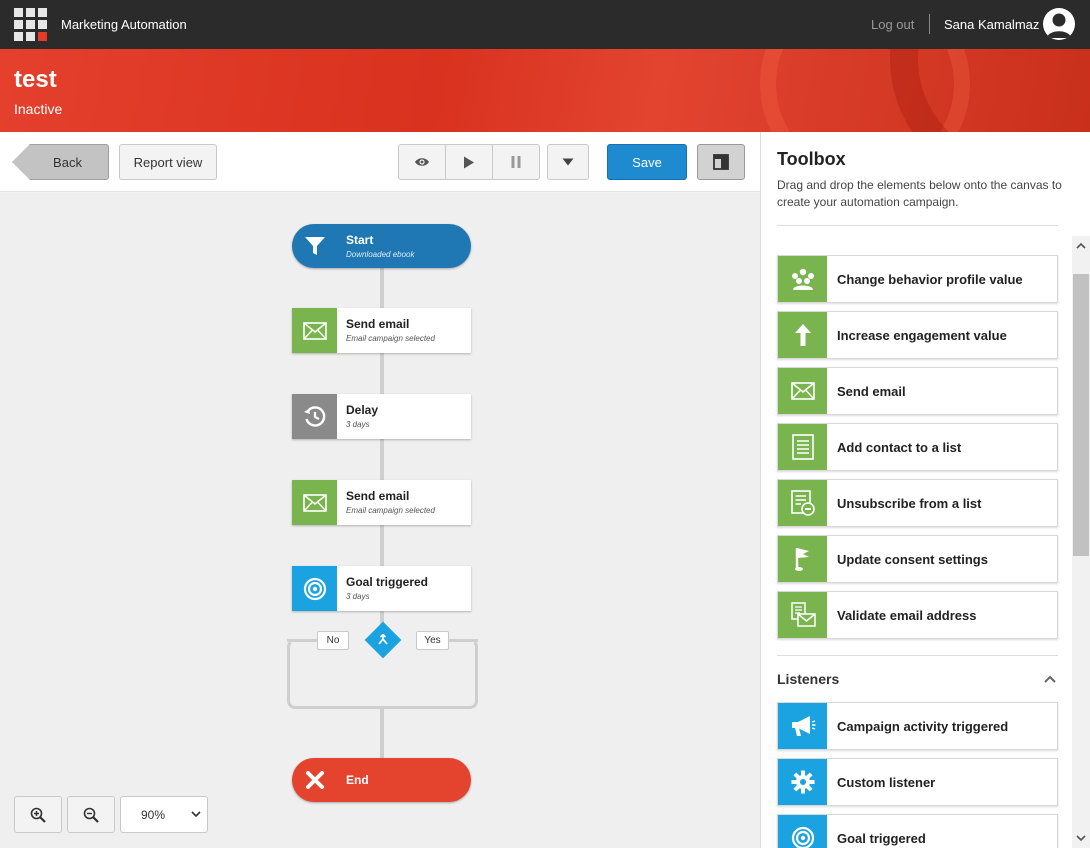  Describe the element at coordinates (35, 79) in the screenshot. I see `page-title: test` at that location.